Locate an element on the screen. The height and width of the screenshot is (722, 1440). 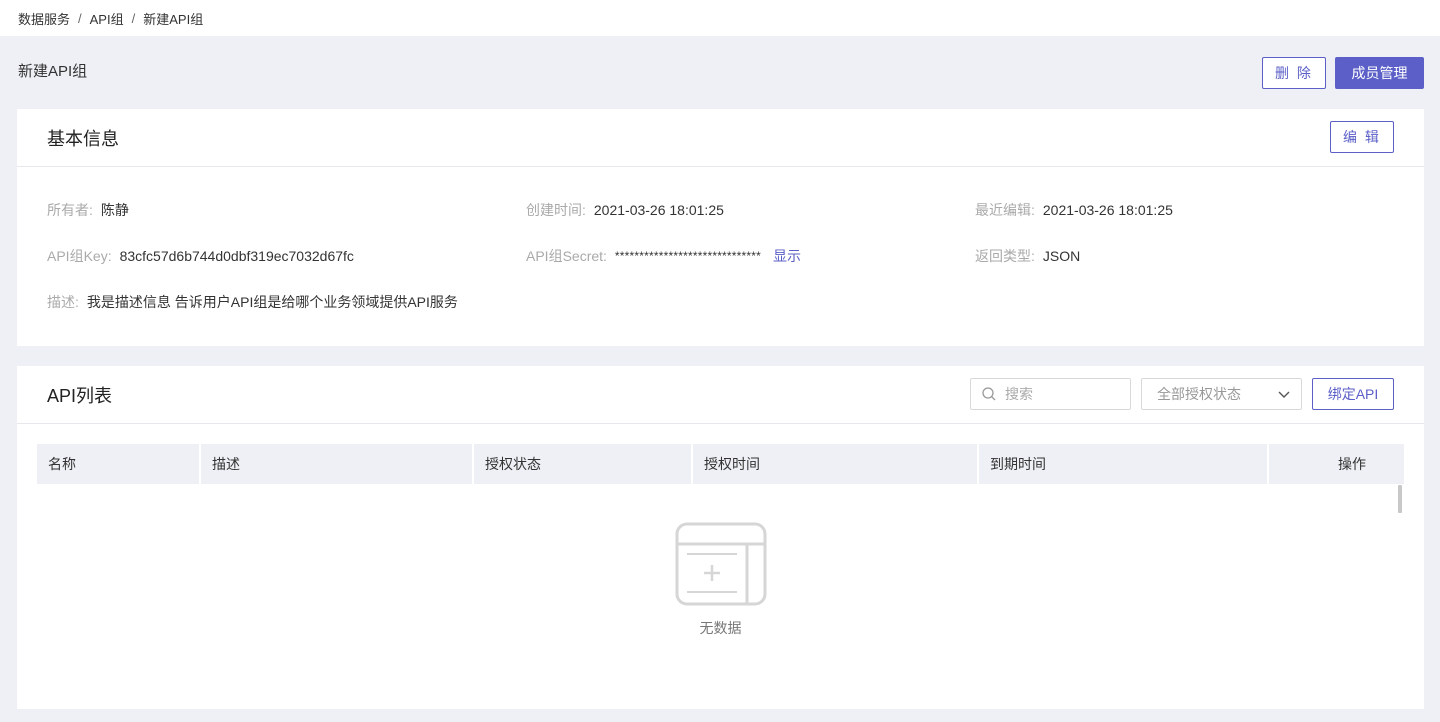
description-field: 描述: 我是描述信息 告诉用户API组是给哪个业务领域提供API服务 is located at coordinates (252, 302).